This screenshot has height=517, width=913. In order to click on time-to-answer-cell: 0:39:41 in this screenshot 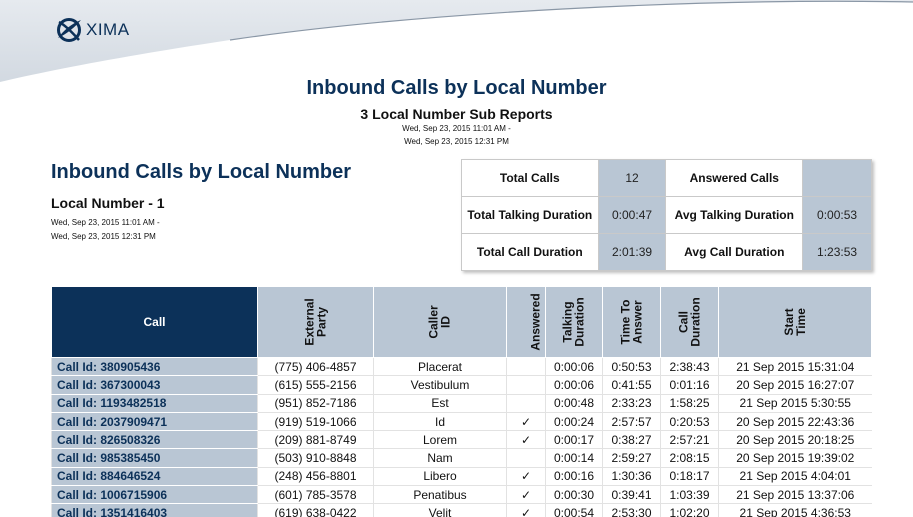, I will do `click(631, 495)`.